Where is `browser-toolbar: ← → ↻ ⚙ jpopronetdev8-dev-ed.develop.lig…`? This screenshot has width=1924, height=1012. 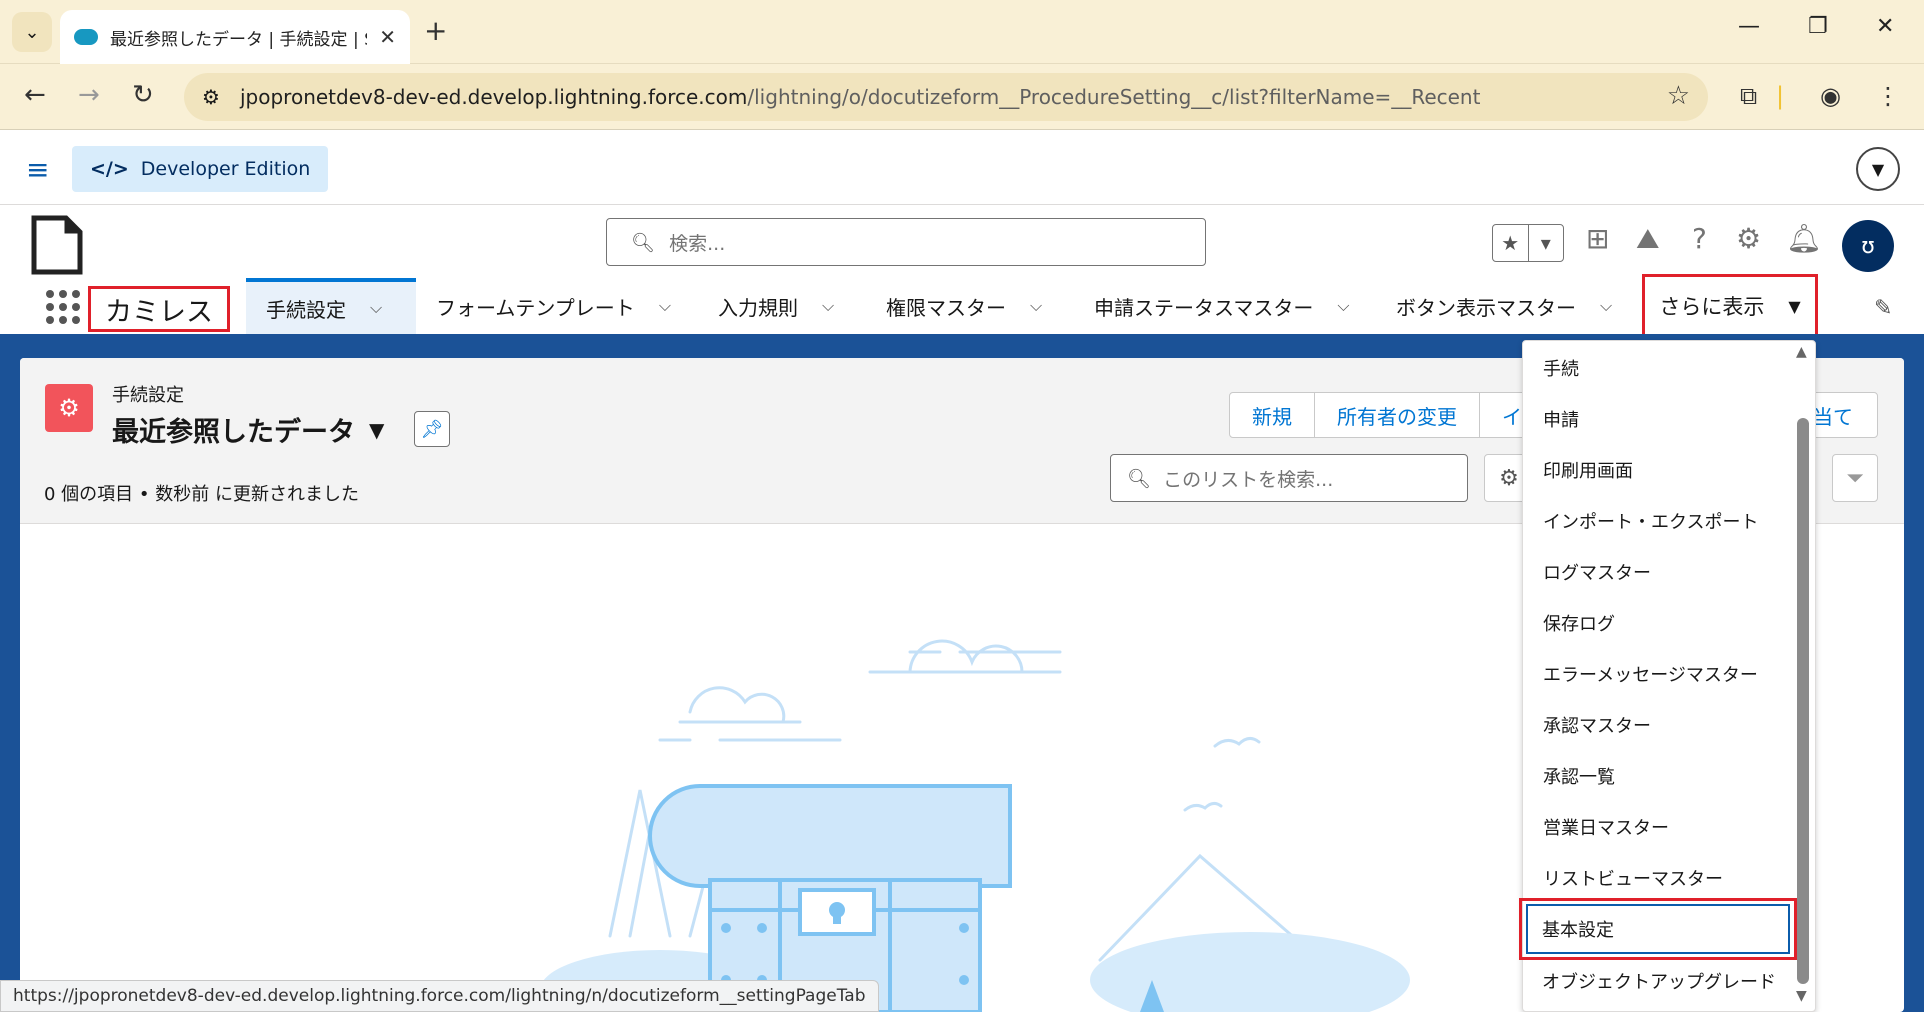 browser-toolbar: ← → ↻ ⚙ jpopronetdev8-dev-ed.develop.lig… is located at coordinates (962, 97).